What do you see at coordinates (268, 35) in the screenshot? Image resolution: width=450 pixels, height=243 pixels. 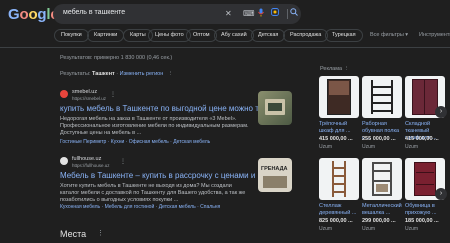 I see `chip-kids: Детская` at bounding box center [268, 35].